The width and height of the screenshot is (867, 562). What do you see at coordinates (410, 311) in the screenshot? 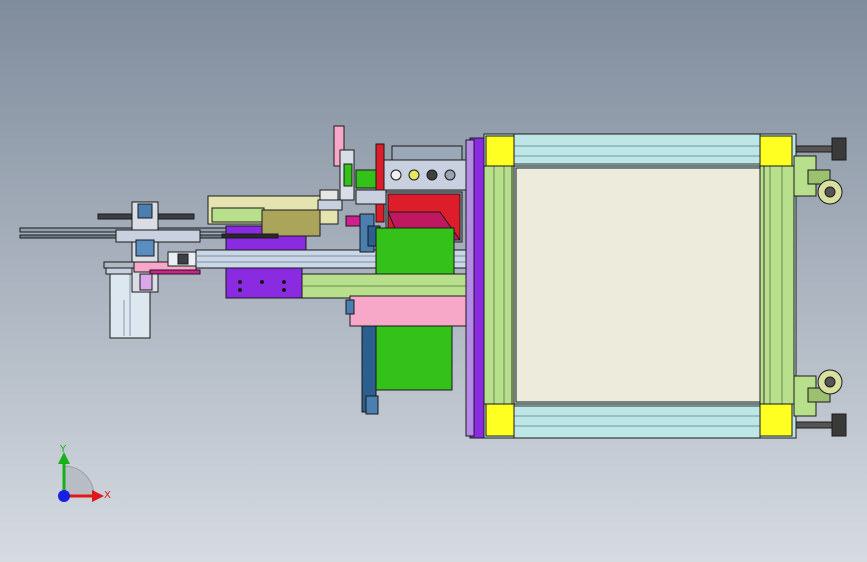
I see `rail-support-pink` at bounding box center [410, 311].